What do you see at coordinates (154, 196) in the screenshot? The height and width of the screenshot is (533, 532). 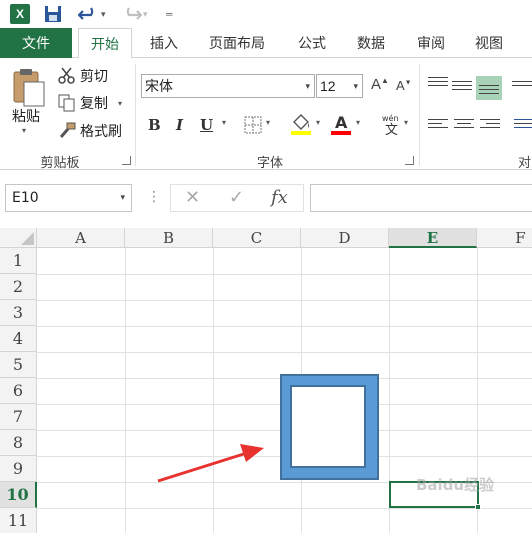 I see `resize-handle-icon: ⋮` at bounding box center [154, 196].